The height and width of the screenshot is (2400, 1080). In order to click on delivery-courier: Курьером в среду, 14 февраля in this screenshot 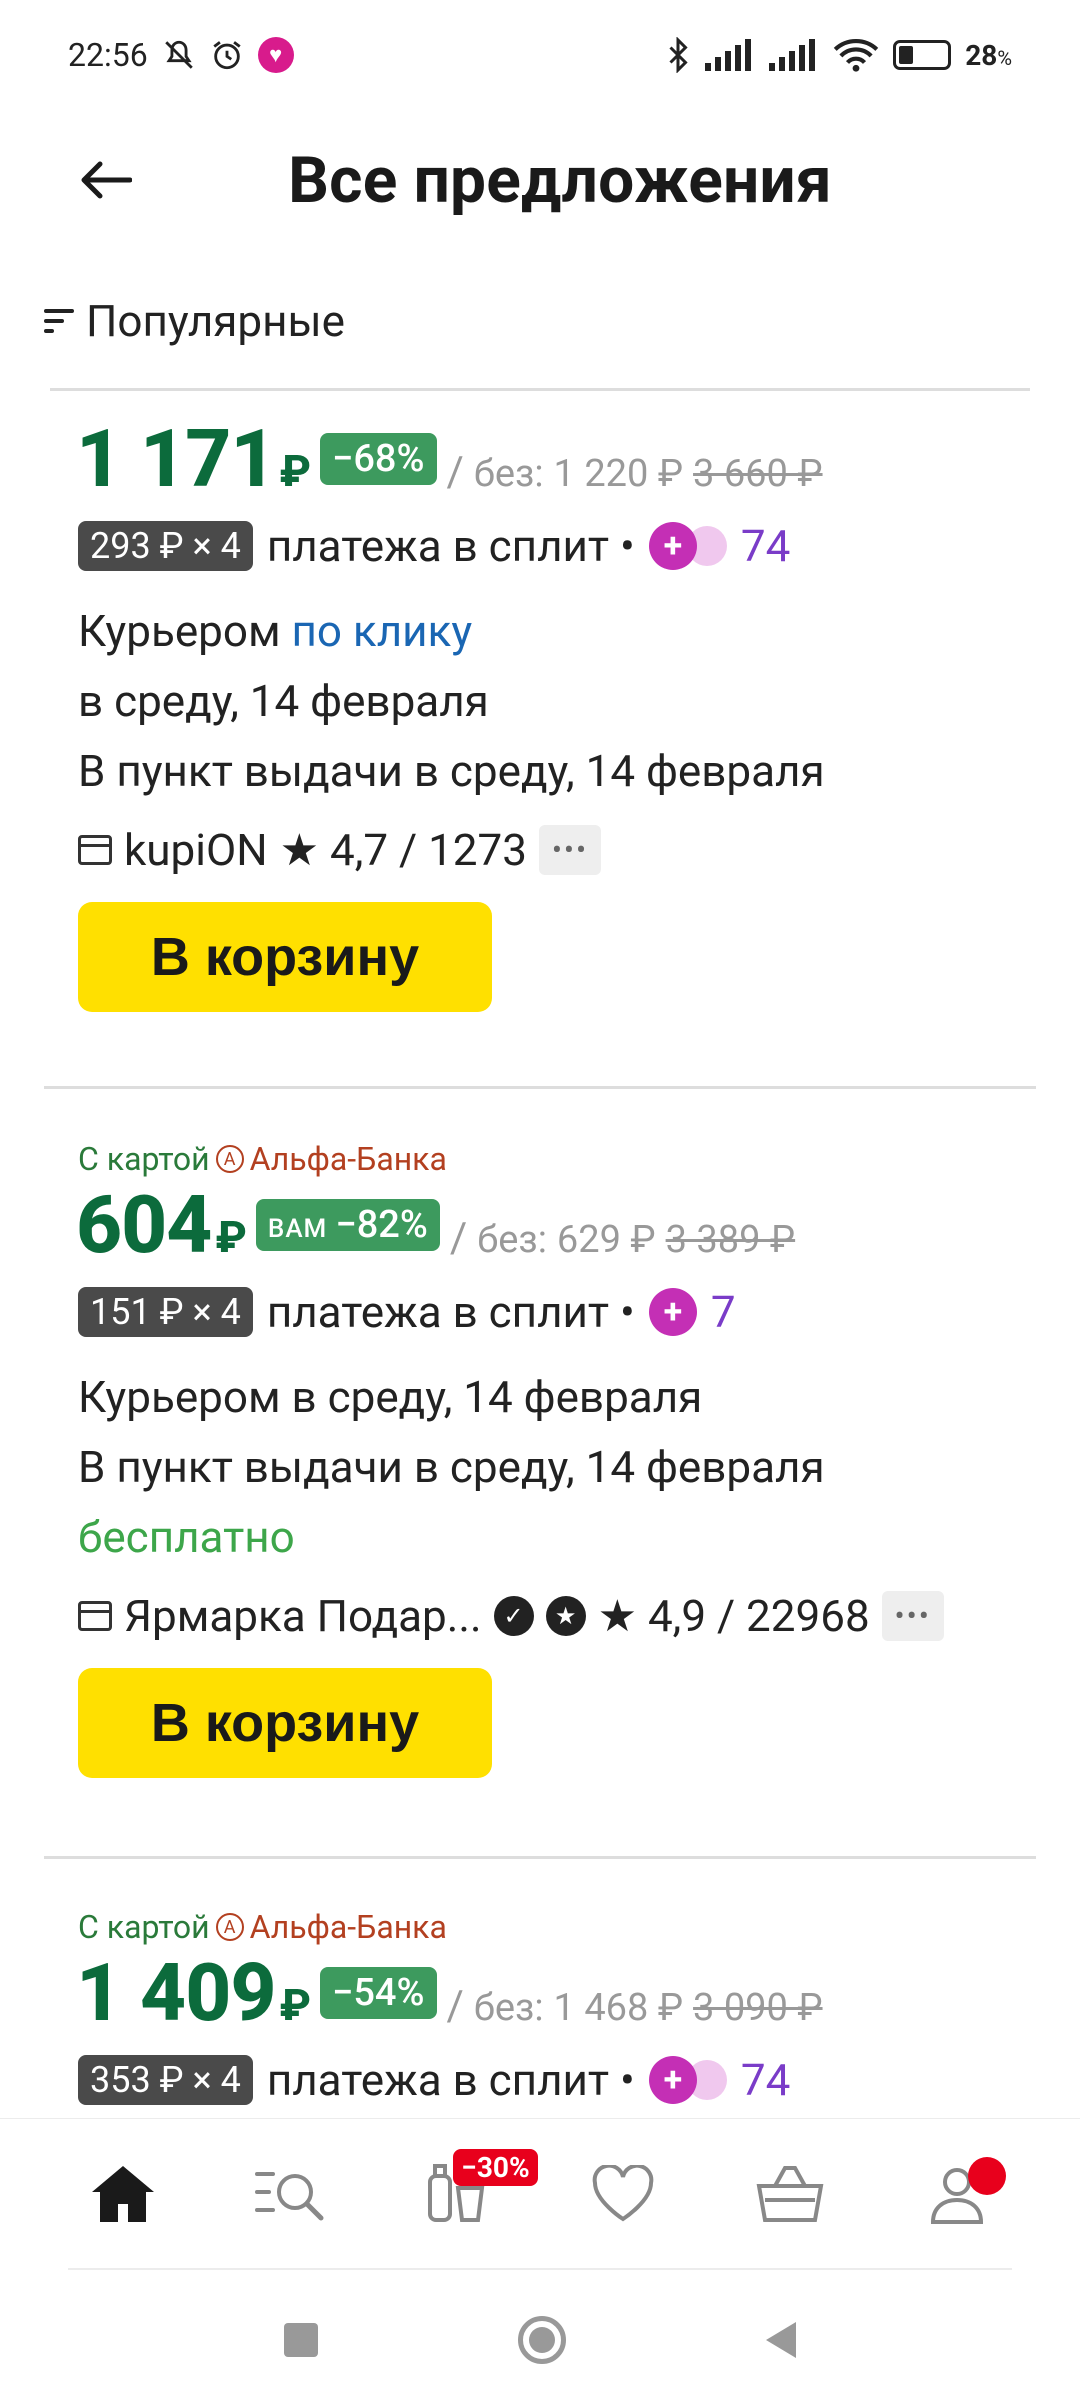, I will do `click(390, 1397)`.